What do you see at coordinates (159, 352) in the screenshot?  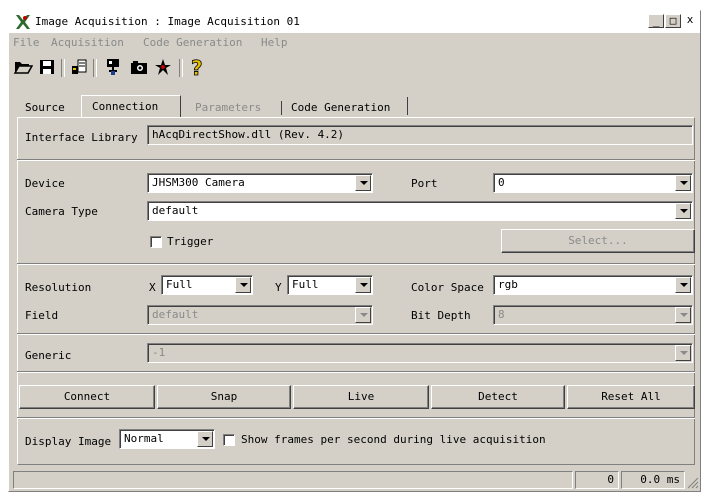 I see `generic-value: -1` at bounding box center [159, 352].